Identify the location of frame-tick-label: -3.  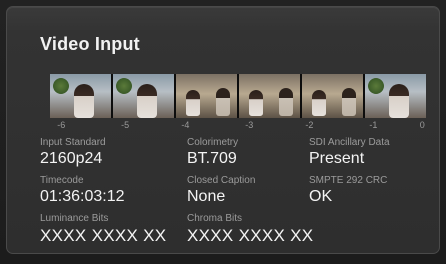
(249, 125).